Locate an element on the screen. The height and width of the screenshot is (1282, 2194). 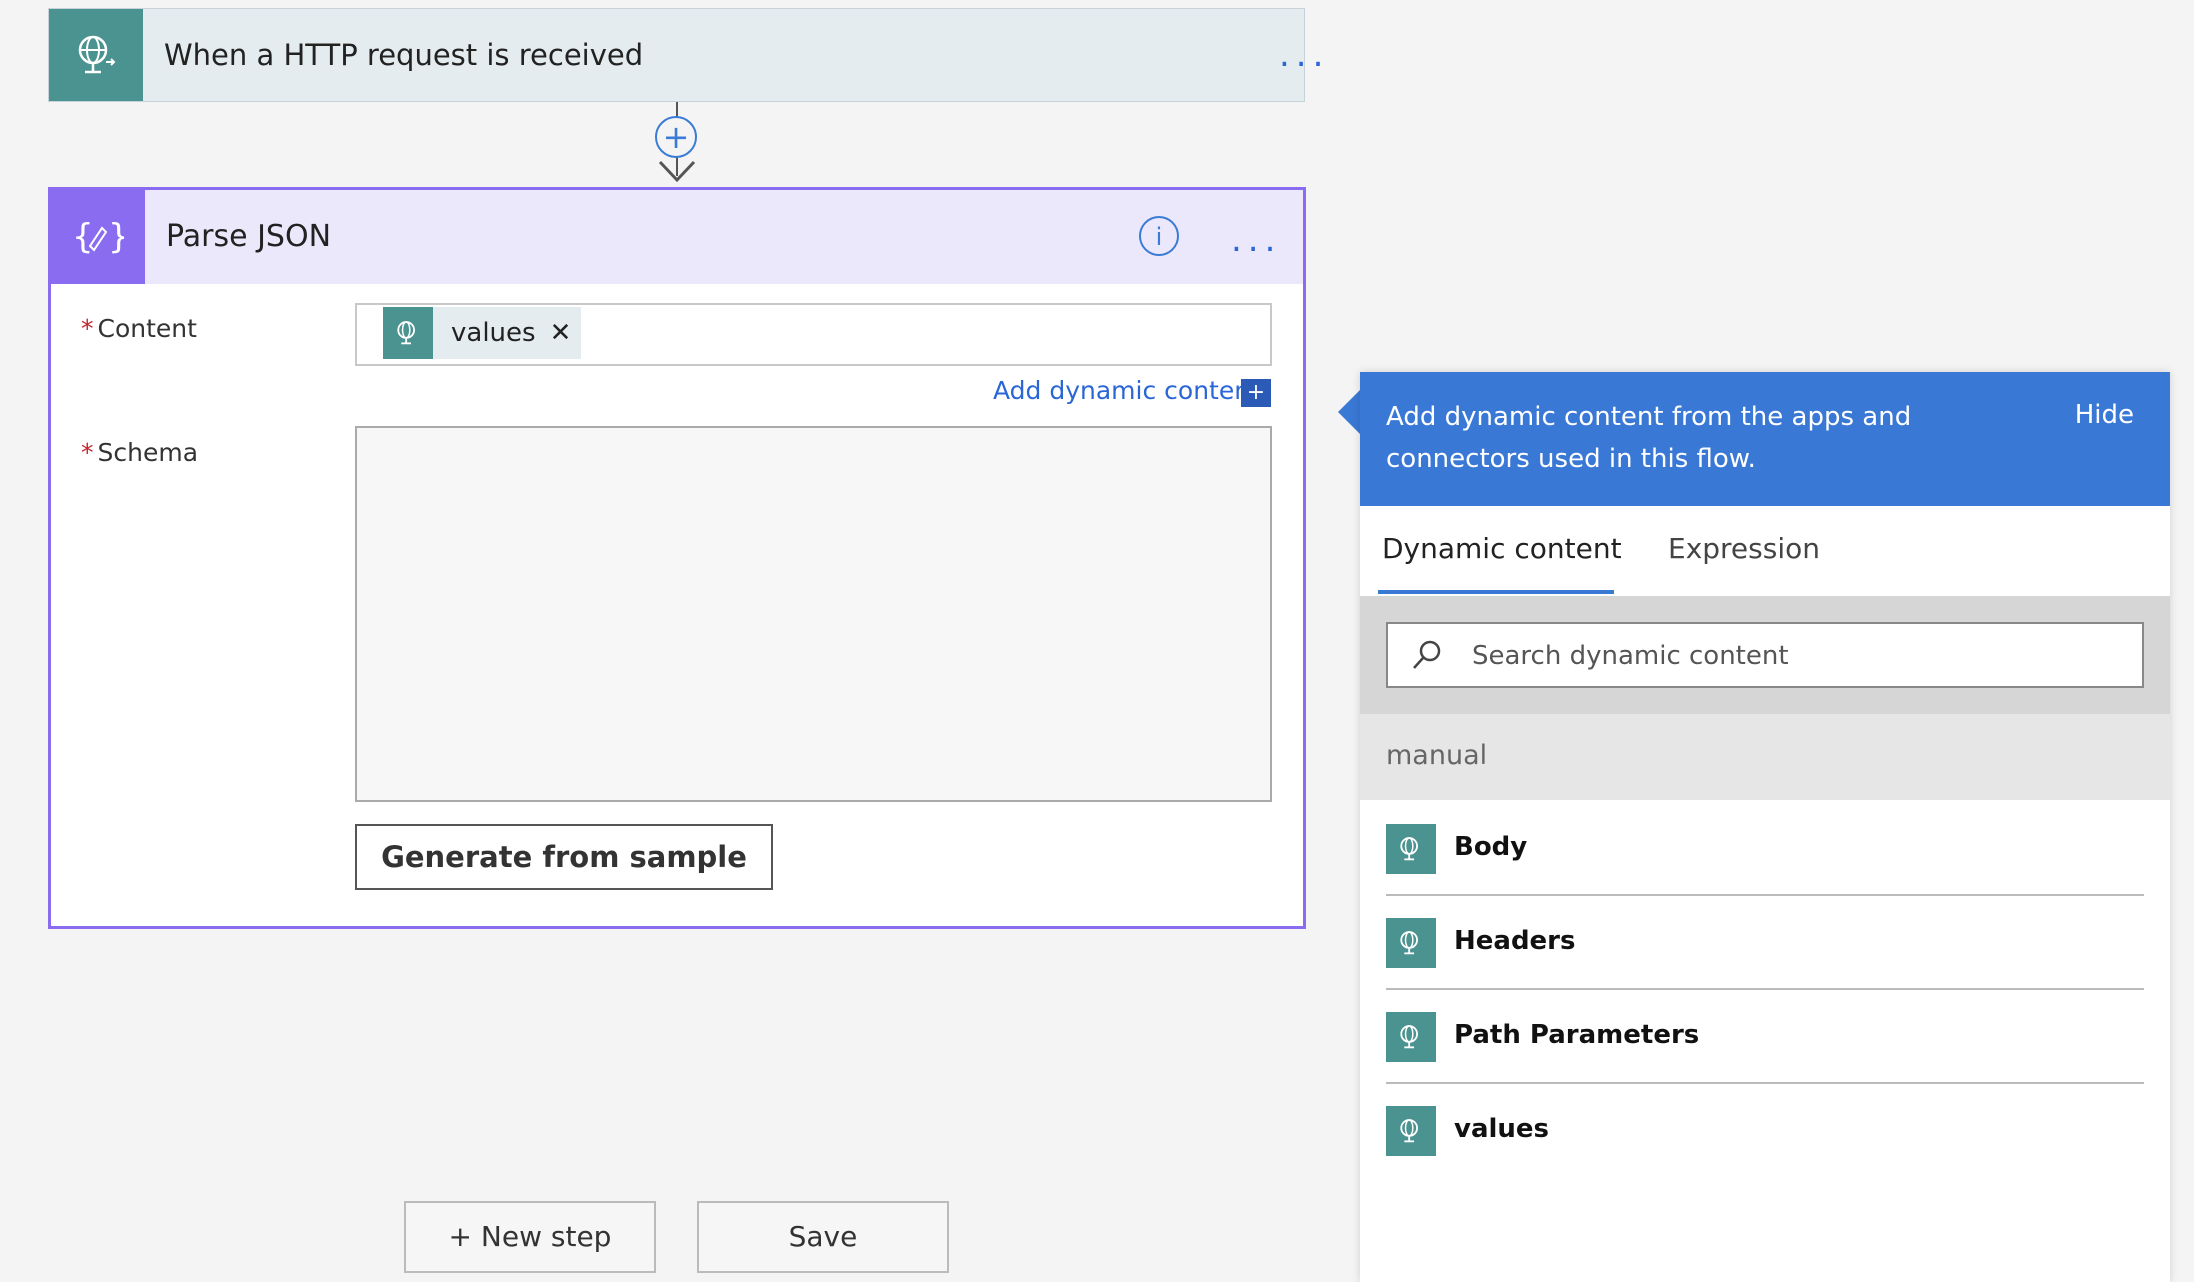
dynamic-item-path-parameters: Path Parameters is located at coordinates (1765, 1036).